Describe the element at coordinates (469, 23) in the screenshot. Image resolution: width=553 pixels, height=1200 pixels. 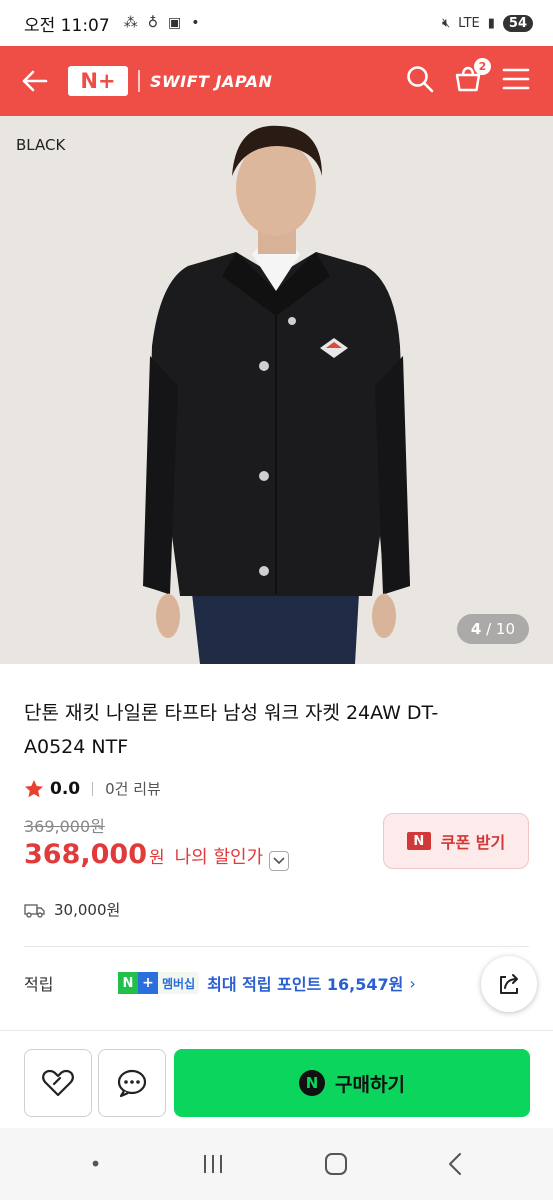
I see `lte-label: LTE` at that location.